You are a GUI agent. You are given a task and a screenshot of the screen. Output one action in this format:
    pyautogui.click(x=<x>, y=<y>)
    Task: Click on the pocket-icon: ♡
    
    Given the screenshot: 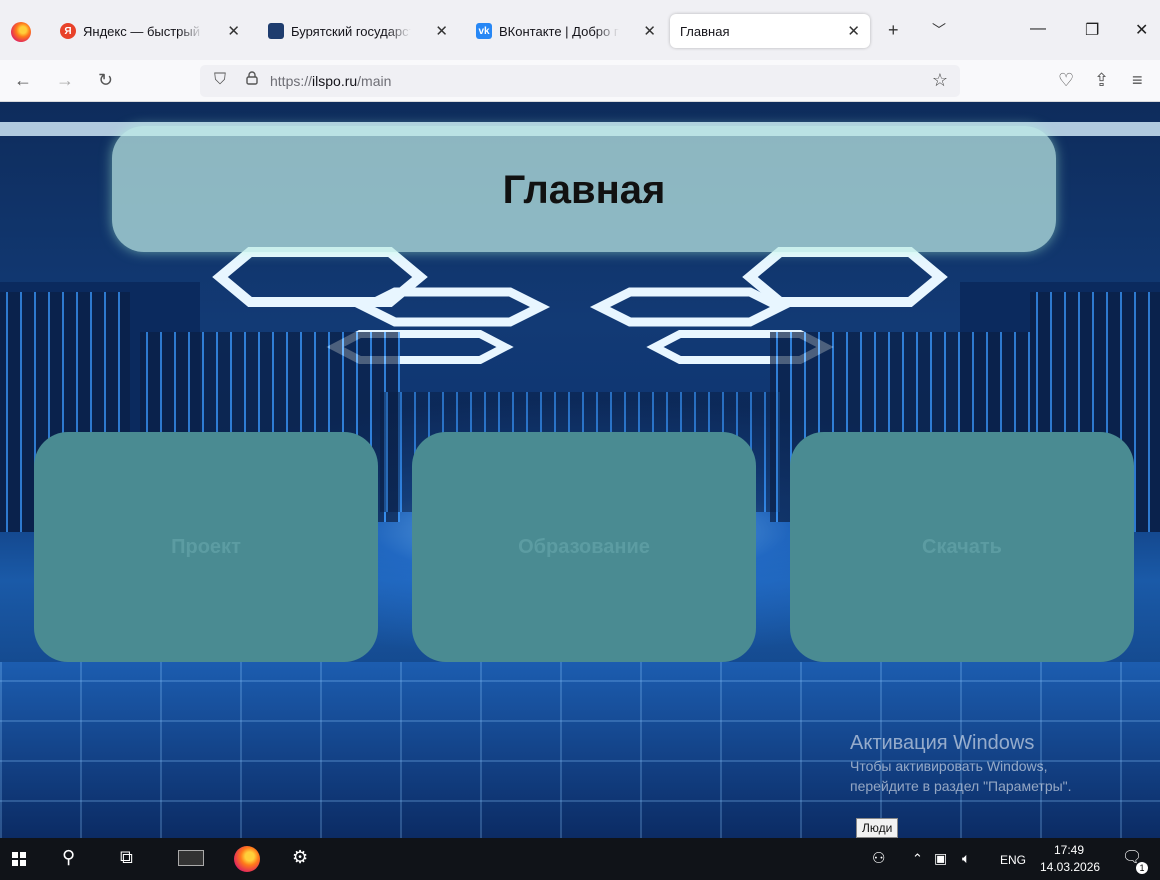 What is the action you would take?
    pyautogui.click(x=1066, y=80)
    